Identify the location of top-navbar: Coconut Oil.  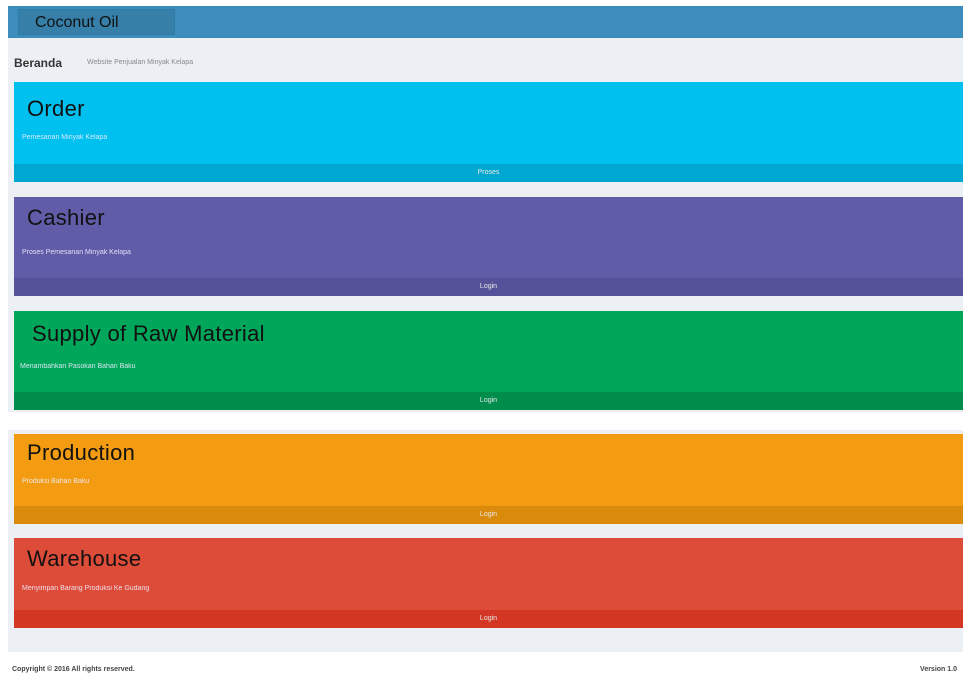
(485, 22).